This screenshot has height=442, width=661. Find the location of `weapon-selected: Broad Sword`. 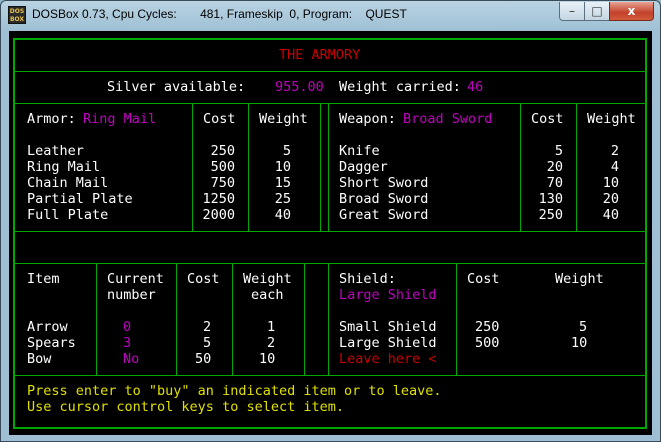

weapon-selected: Broad Sword is located at coordinates (448, 119).